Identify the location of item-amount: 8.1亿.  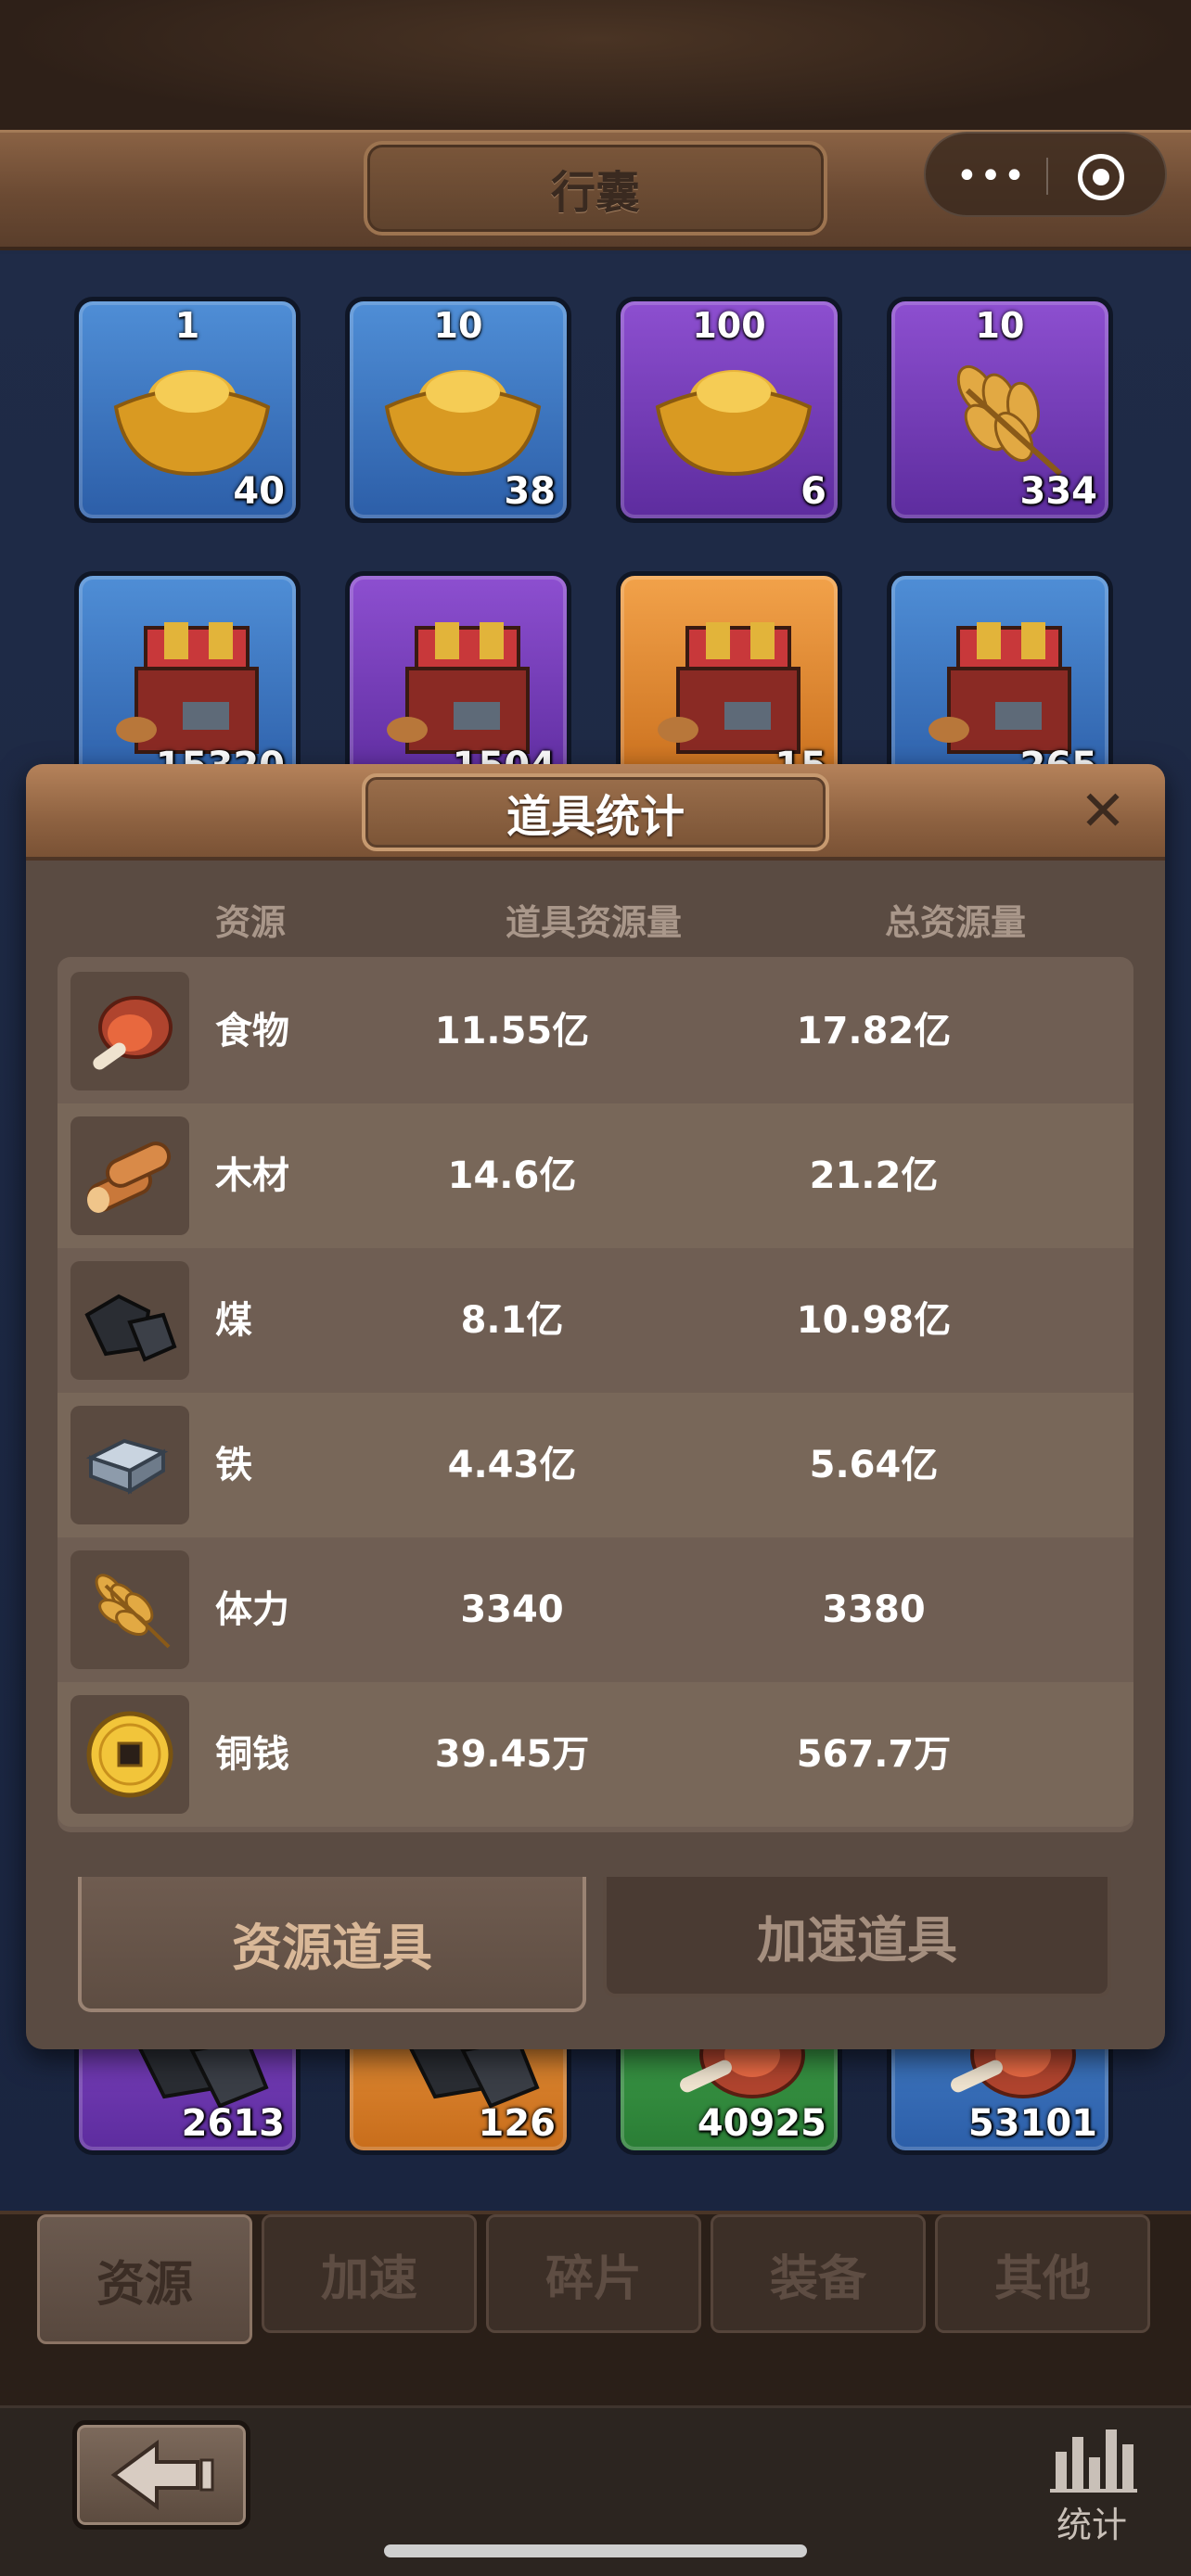
(512, 1320).